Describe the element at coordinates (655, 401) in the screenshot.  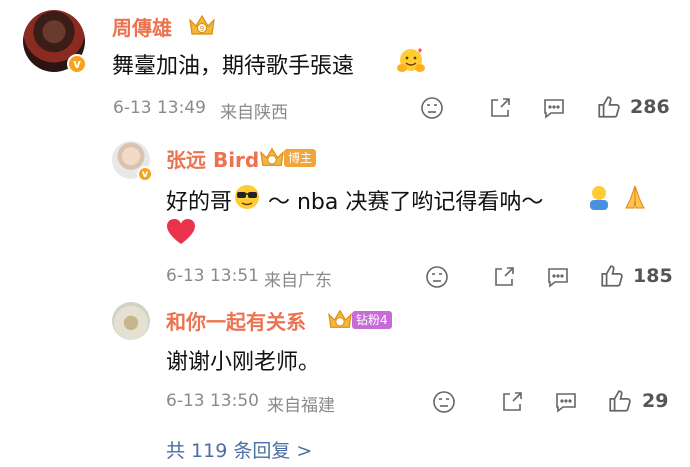
I see `like-count: 29` at that location.